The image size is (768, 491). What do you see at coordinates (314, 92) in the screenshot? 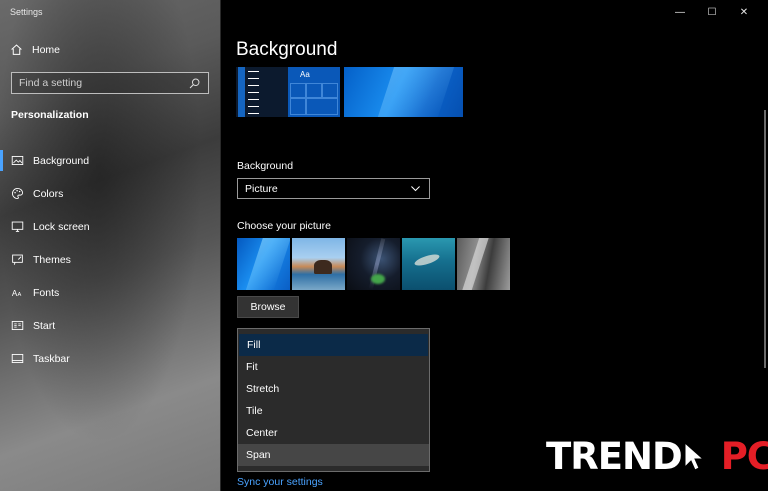
I see `preview-tiles: Aa` at bounding box center [314, 92].